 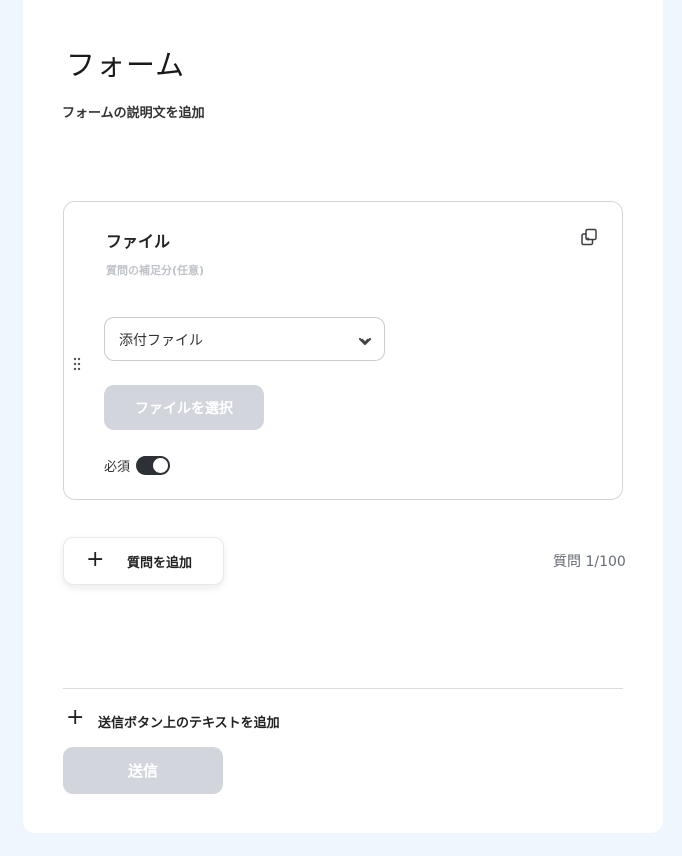 What do you see at coordinates (125, 63) in the screenshot?
I see `form-title: フォーム` at bounding box center [125, 63].